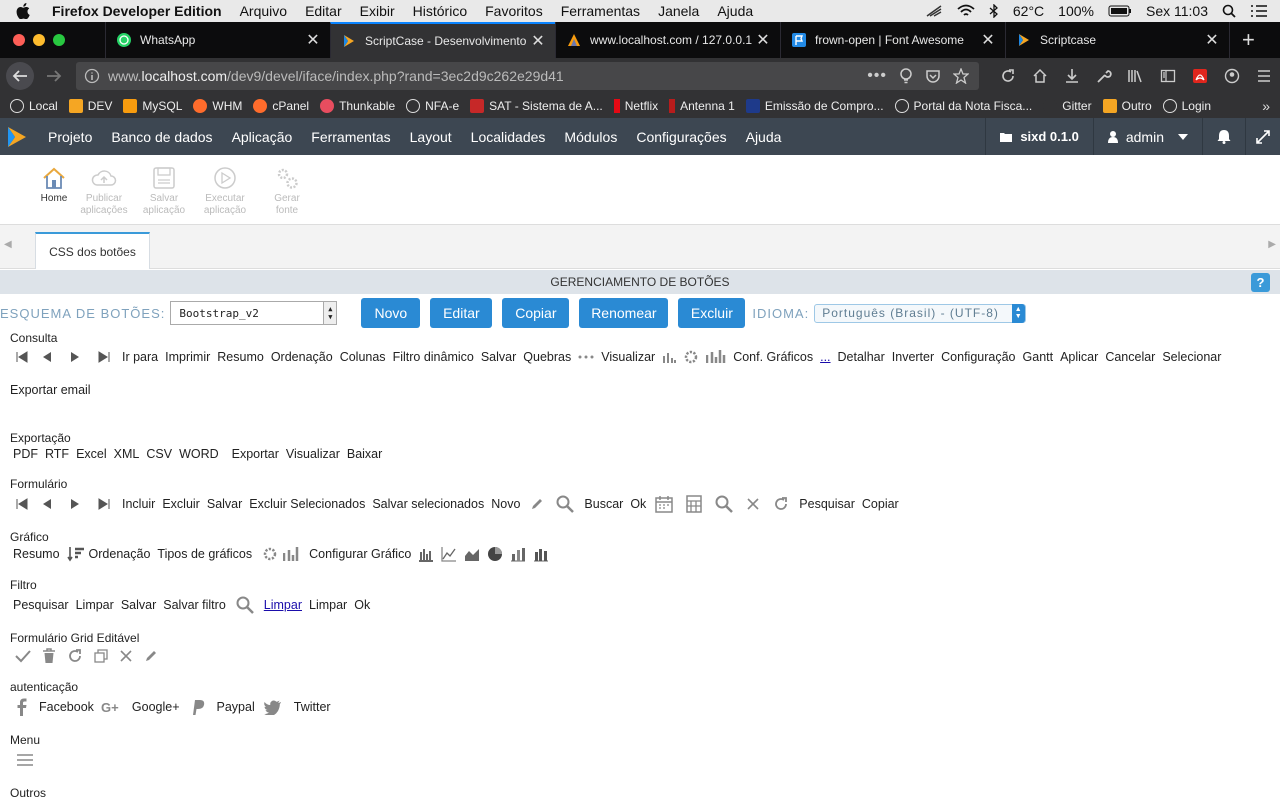 Image resolution: width=1280 pixels, height=800 pixels. What do you see at coordinates (49, 656) in the screenshot?
I see `trash-icon` at bounding box center [49, 656].